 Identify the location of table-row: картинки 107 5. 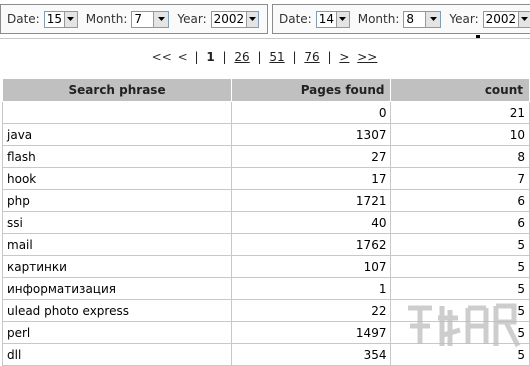
(265, 266).